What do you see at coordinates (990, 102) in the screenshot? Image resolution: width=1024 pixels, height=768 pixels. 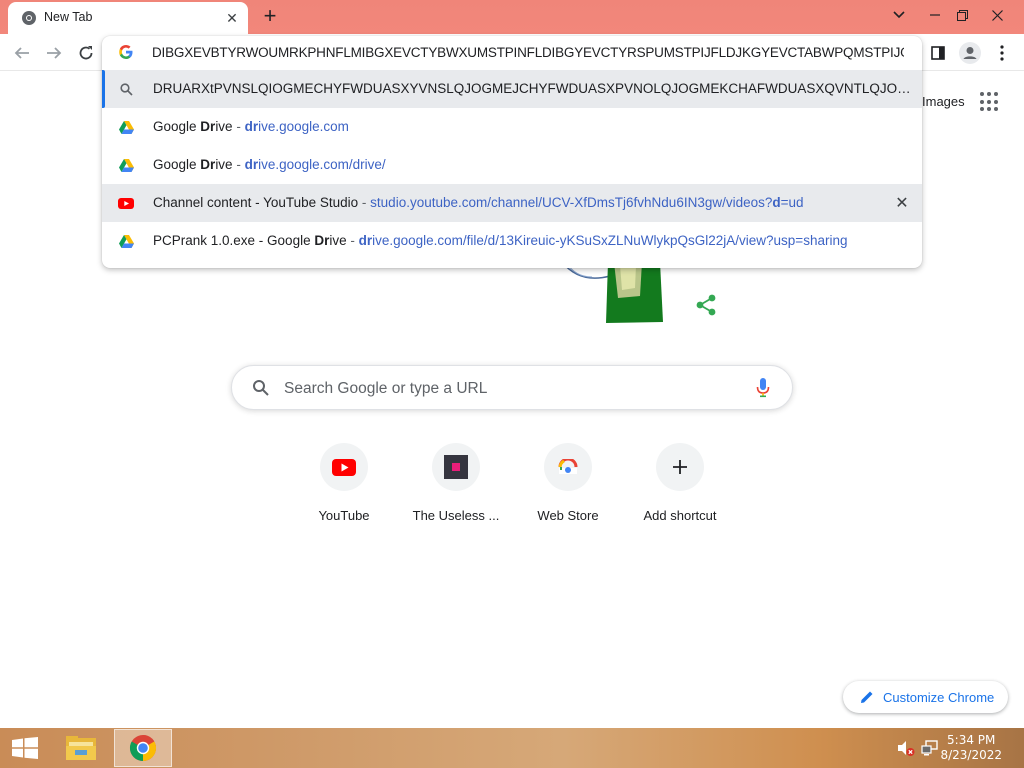 I see `google-apps-icon` at bounding box center [990, 102].